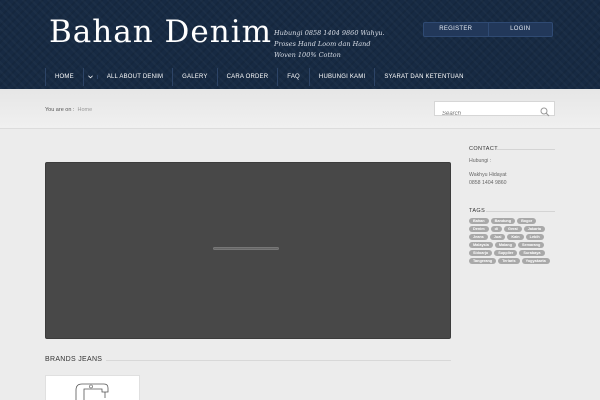 The image size is (600, 400). I want to click on nav-item-home: HOME, so click(64, 77).